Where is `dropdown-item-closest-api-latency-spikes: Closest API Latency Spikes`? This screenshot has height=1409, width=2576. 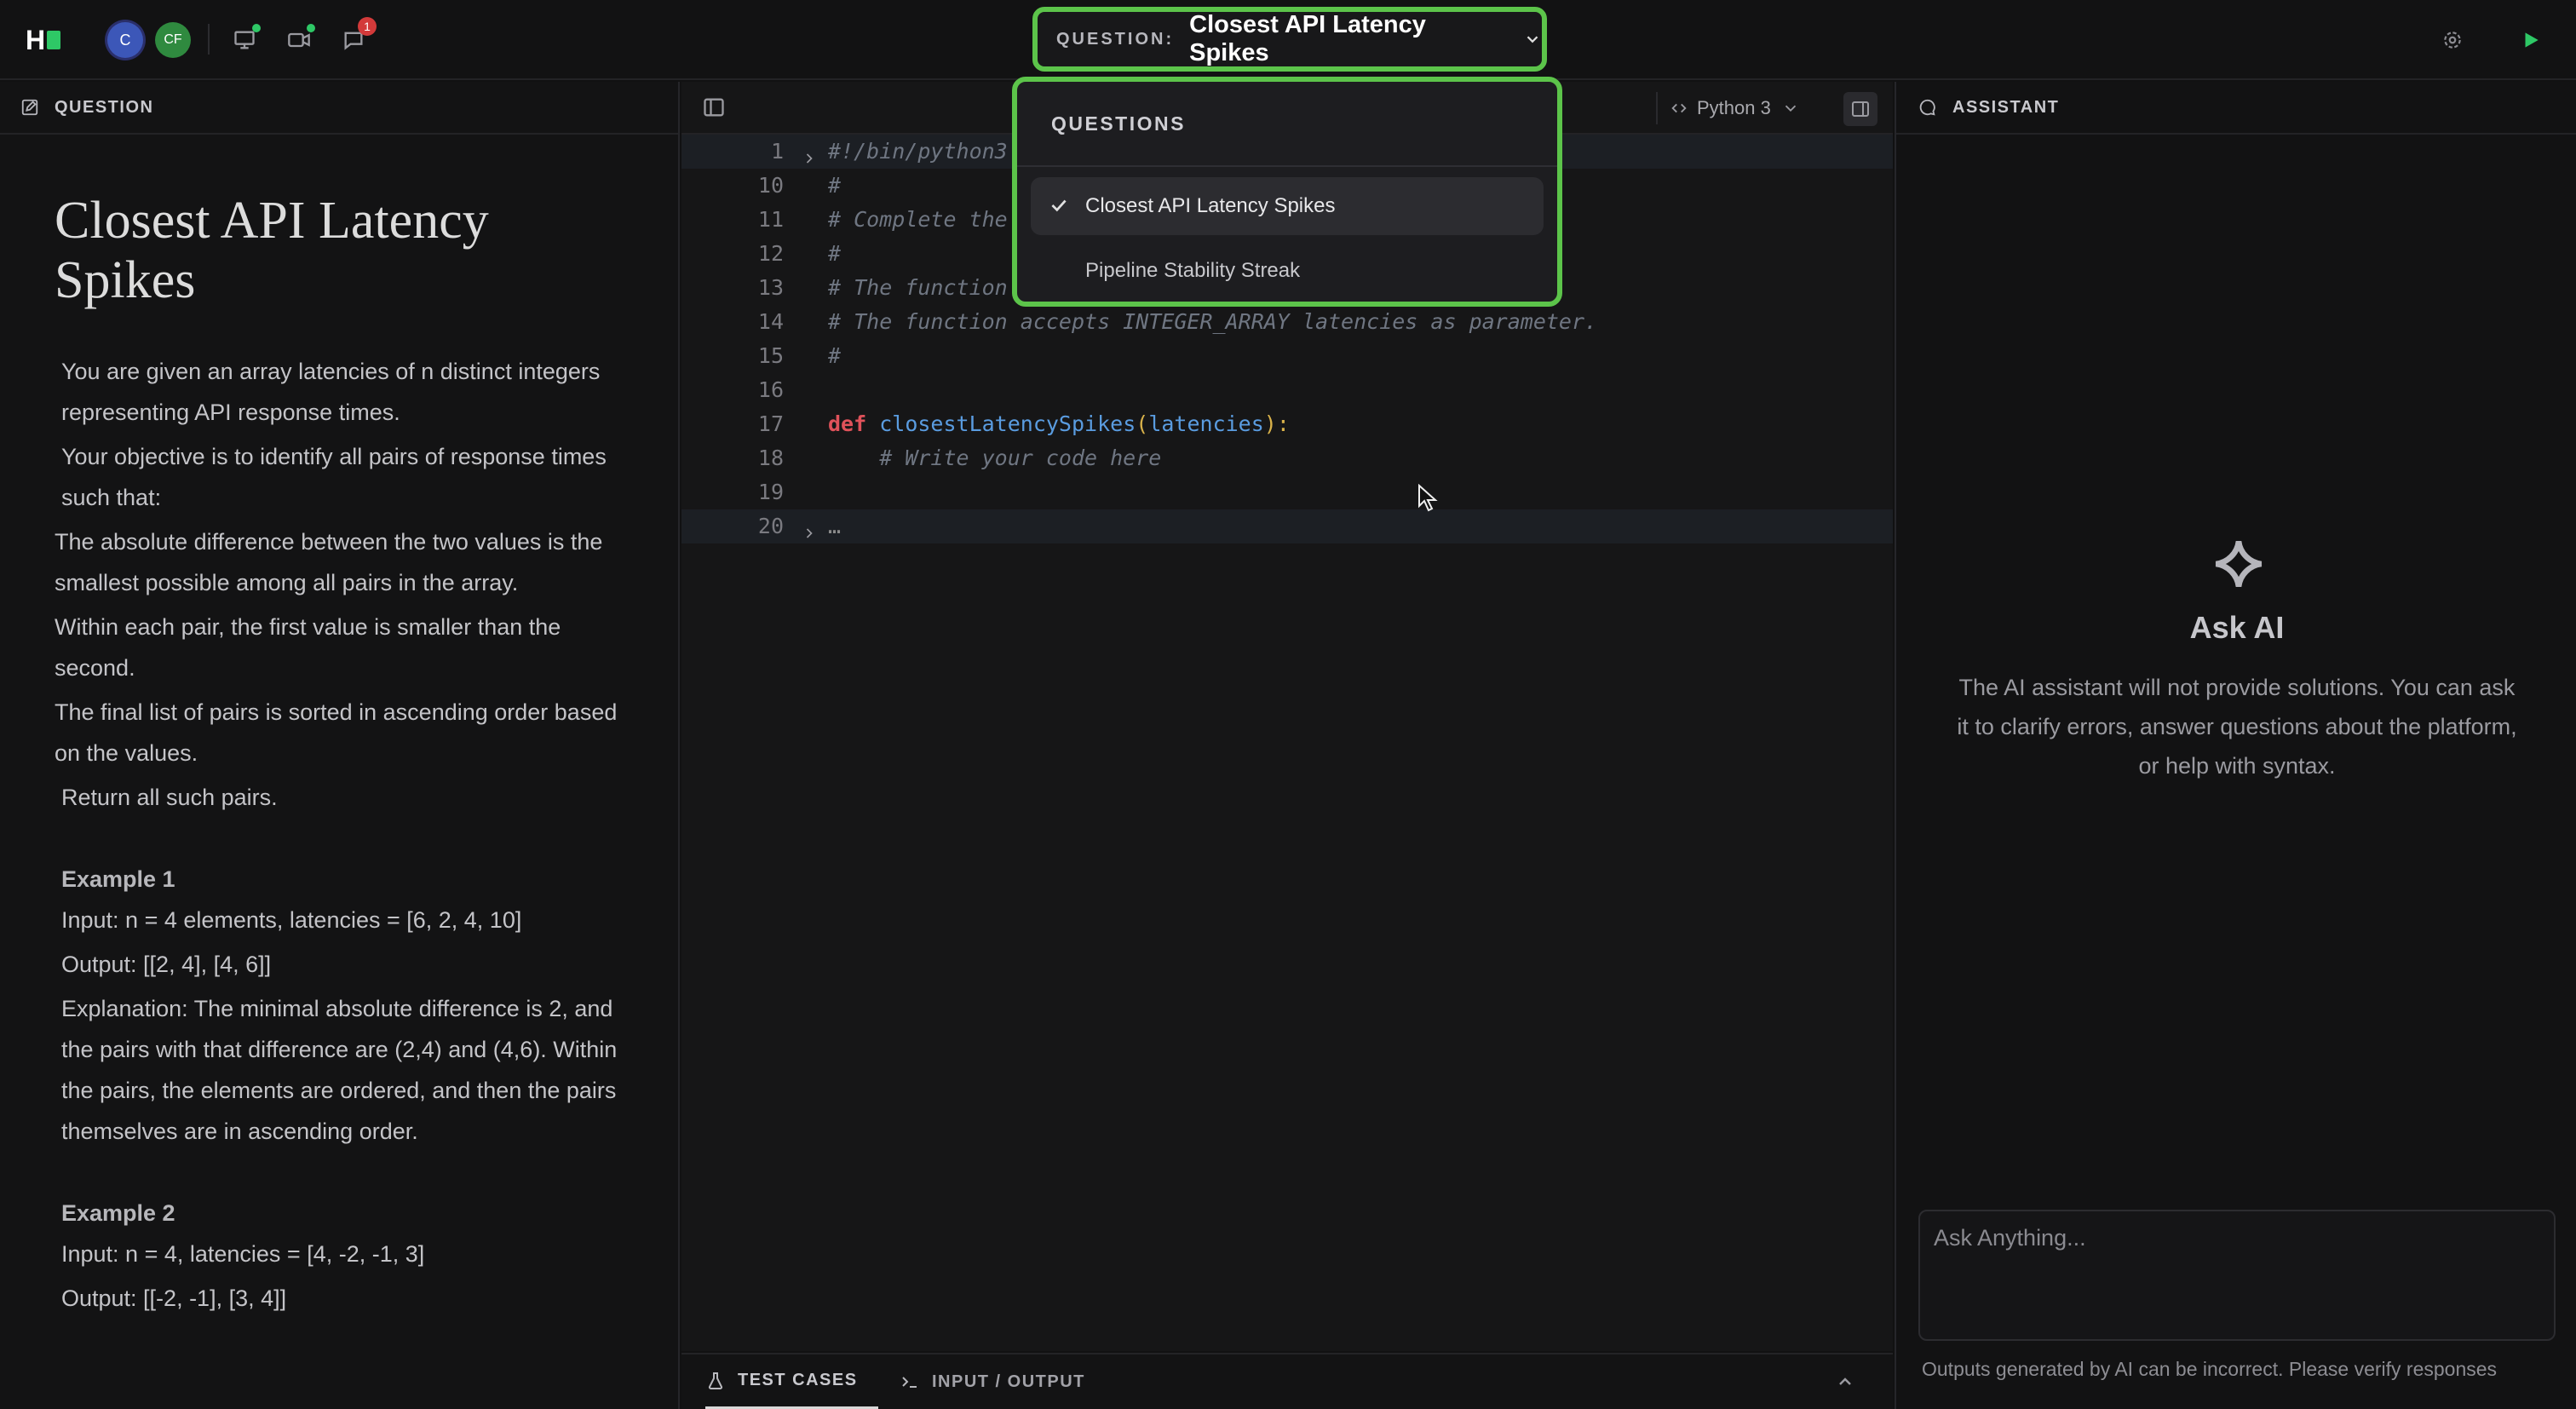 dropdown-item-closest-api-latency-spikes: Closest API Latency Spikes is located at coordinates (1287, 206).